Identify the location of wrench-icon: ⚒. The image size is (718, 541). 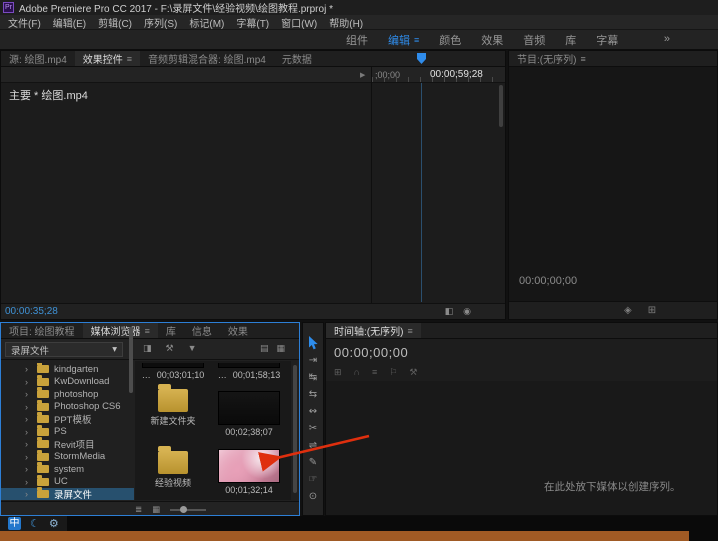
(170, 348).